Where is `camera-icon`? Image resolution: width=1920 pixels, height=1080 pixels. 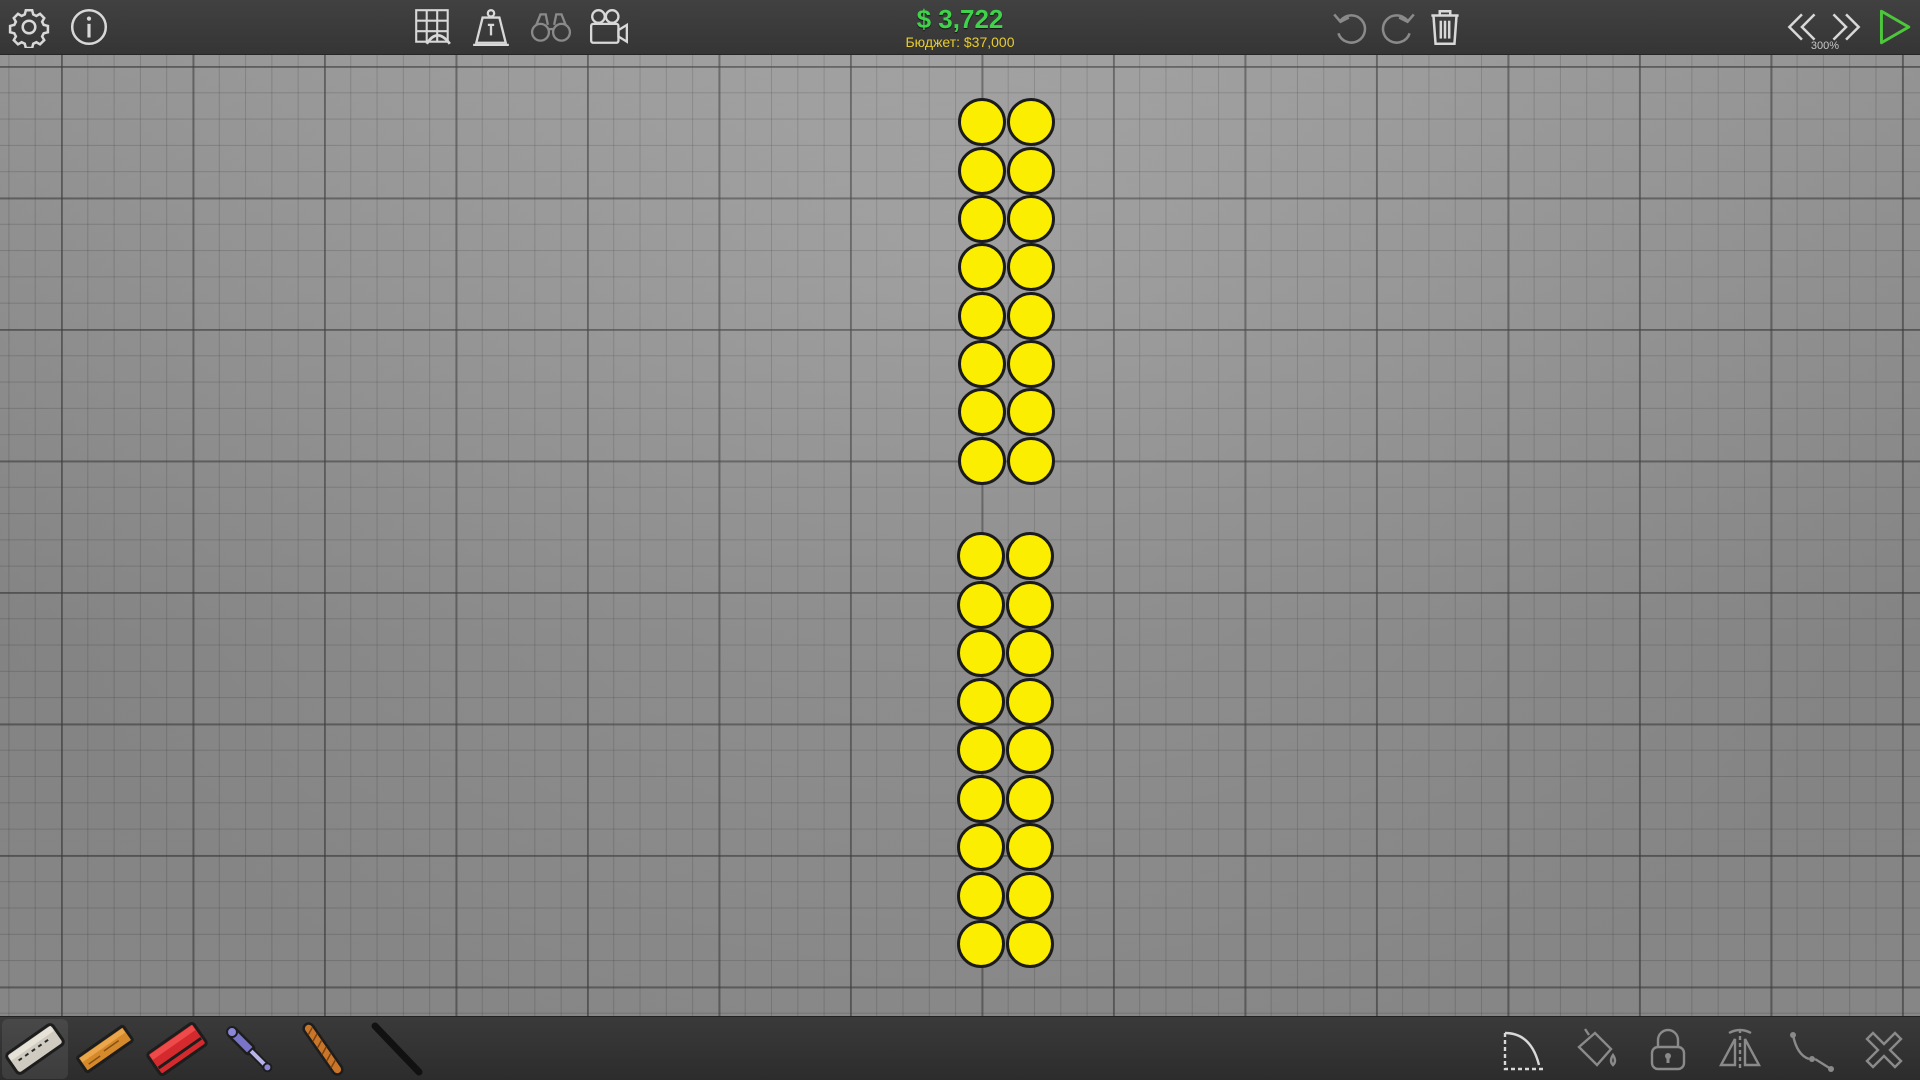
camera-icon is located at coordinates (609, 26).